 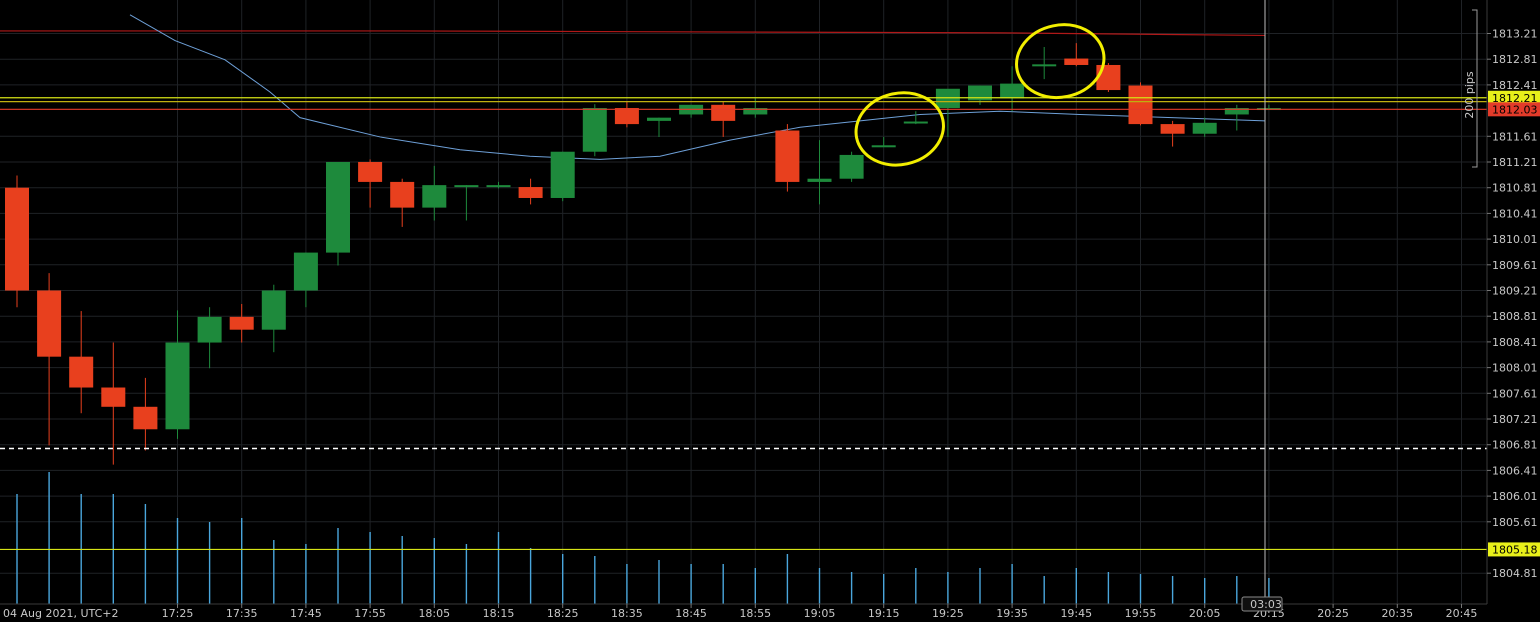 What do you see at coordinates (1515, 85) in the screenshot?
I see `price-tick-label: 1812.41` at bounding box center [1515, 85].